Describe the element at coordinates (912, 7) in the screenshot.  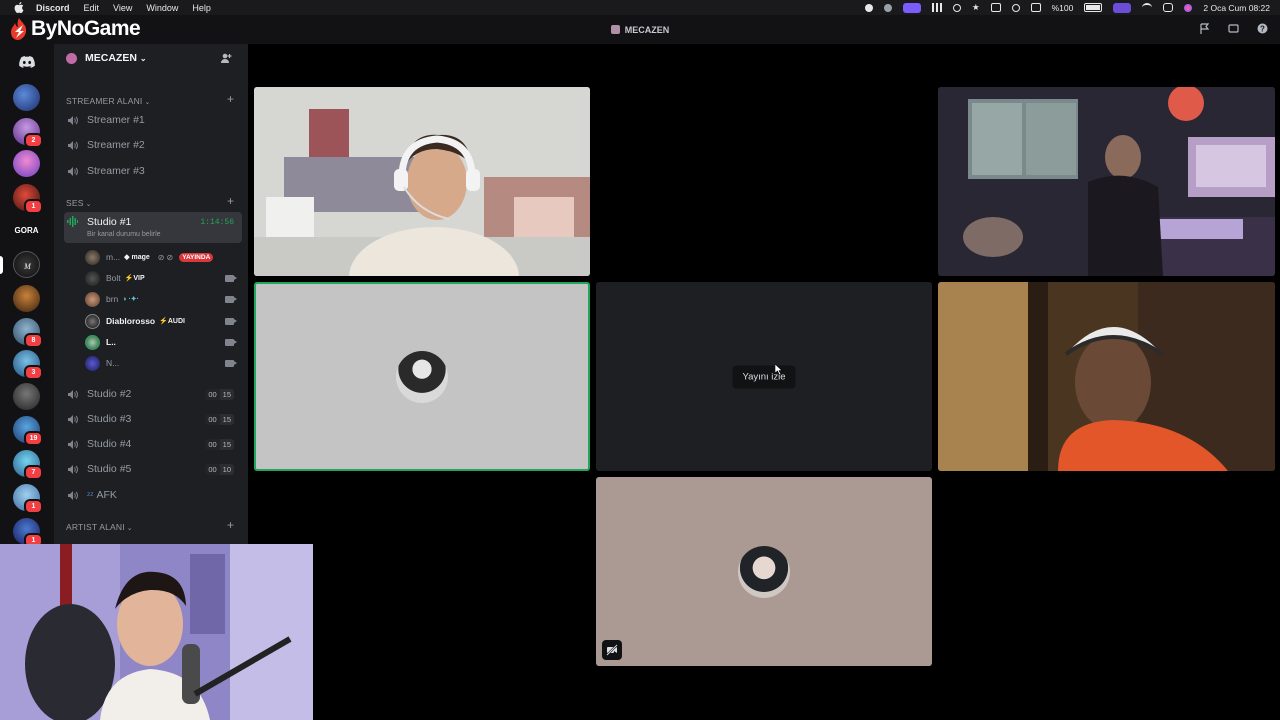
I see `screen-share-icon` at that location.